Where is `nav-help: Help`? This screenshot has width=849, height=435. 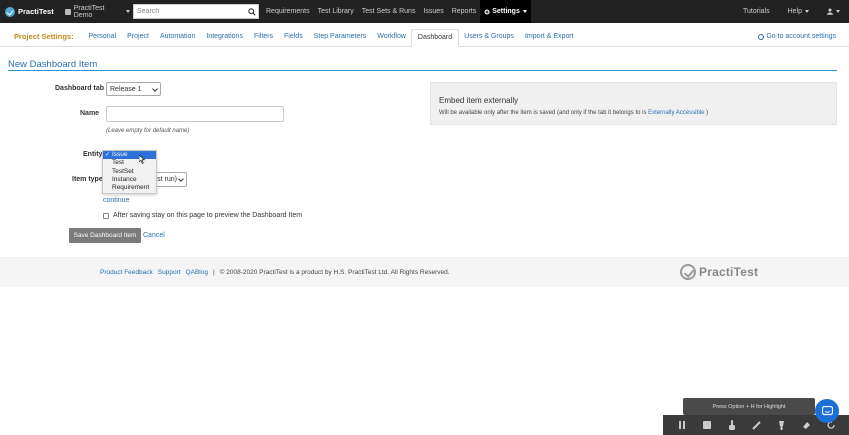
nav-help: Help is located at coordinates (798, 11).